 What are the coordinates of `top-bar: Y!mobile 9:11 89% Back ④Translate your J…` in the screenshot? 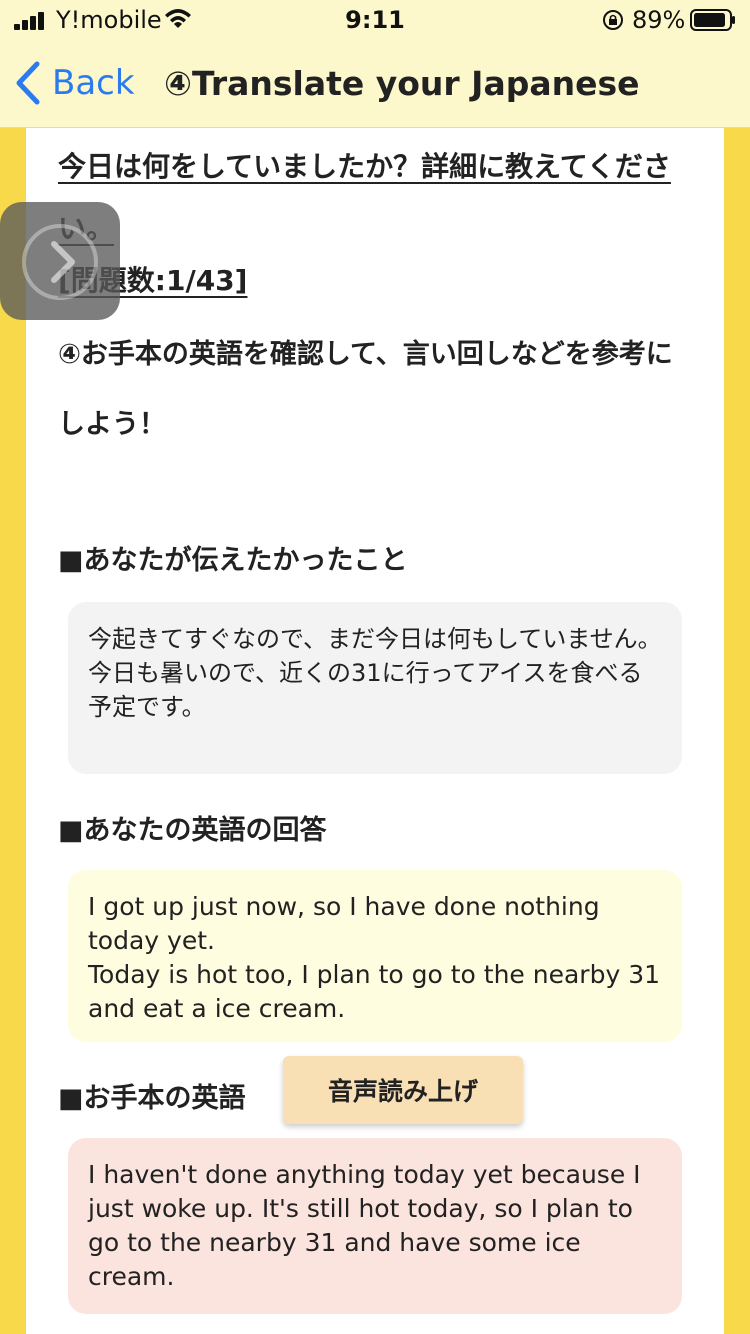 It's located at (375, 64).